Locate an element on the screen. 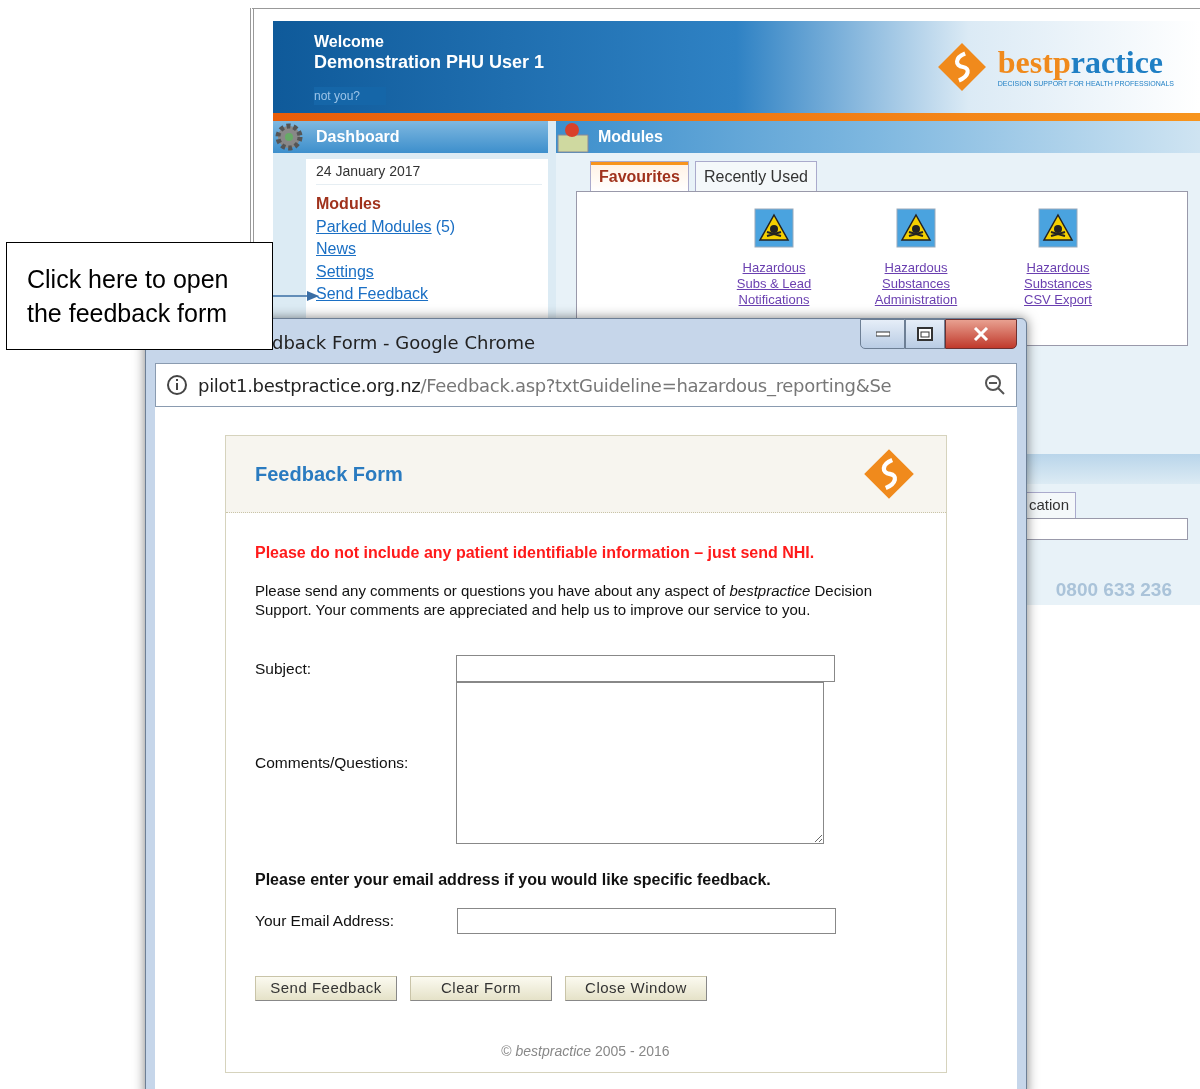 This screenshot has height=1089, width=1200. callout-box: Click here to open the feedback form is located at coordinates (139, 296).